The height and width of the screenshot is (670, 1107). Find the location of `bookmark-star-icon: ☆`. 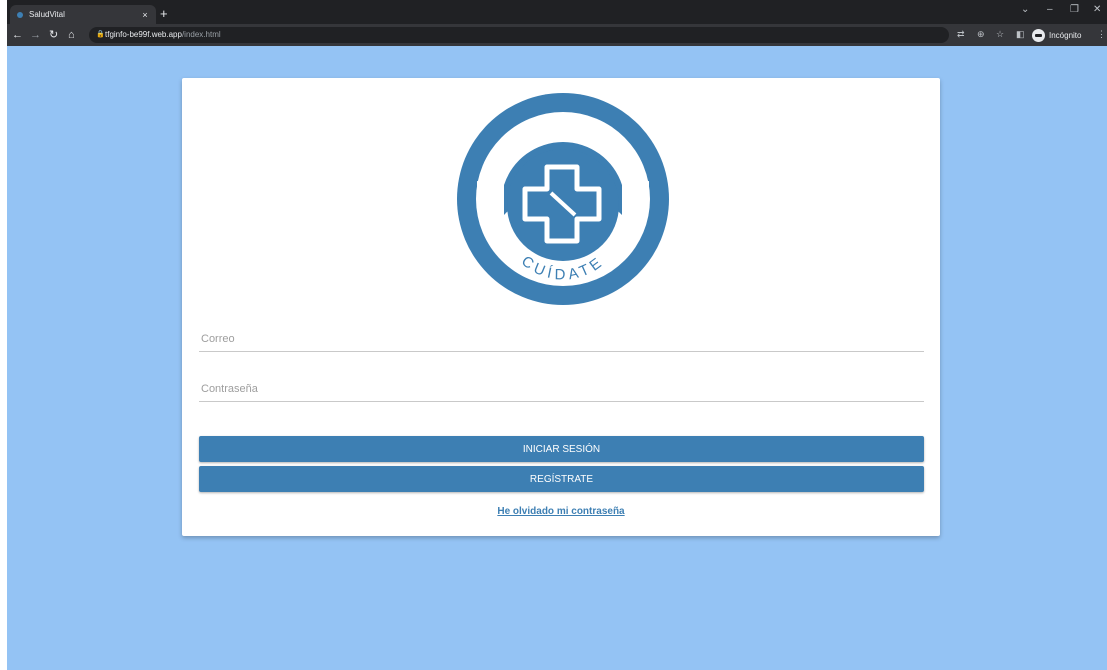

bookmark-star-icon: ☆ is located at coordinates (1000, 34).